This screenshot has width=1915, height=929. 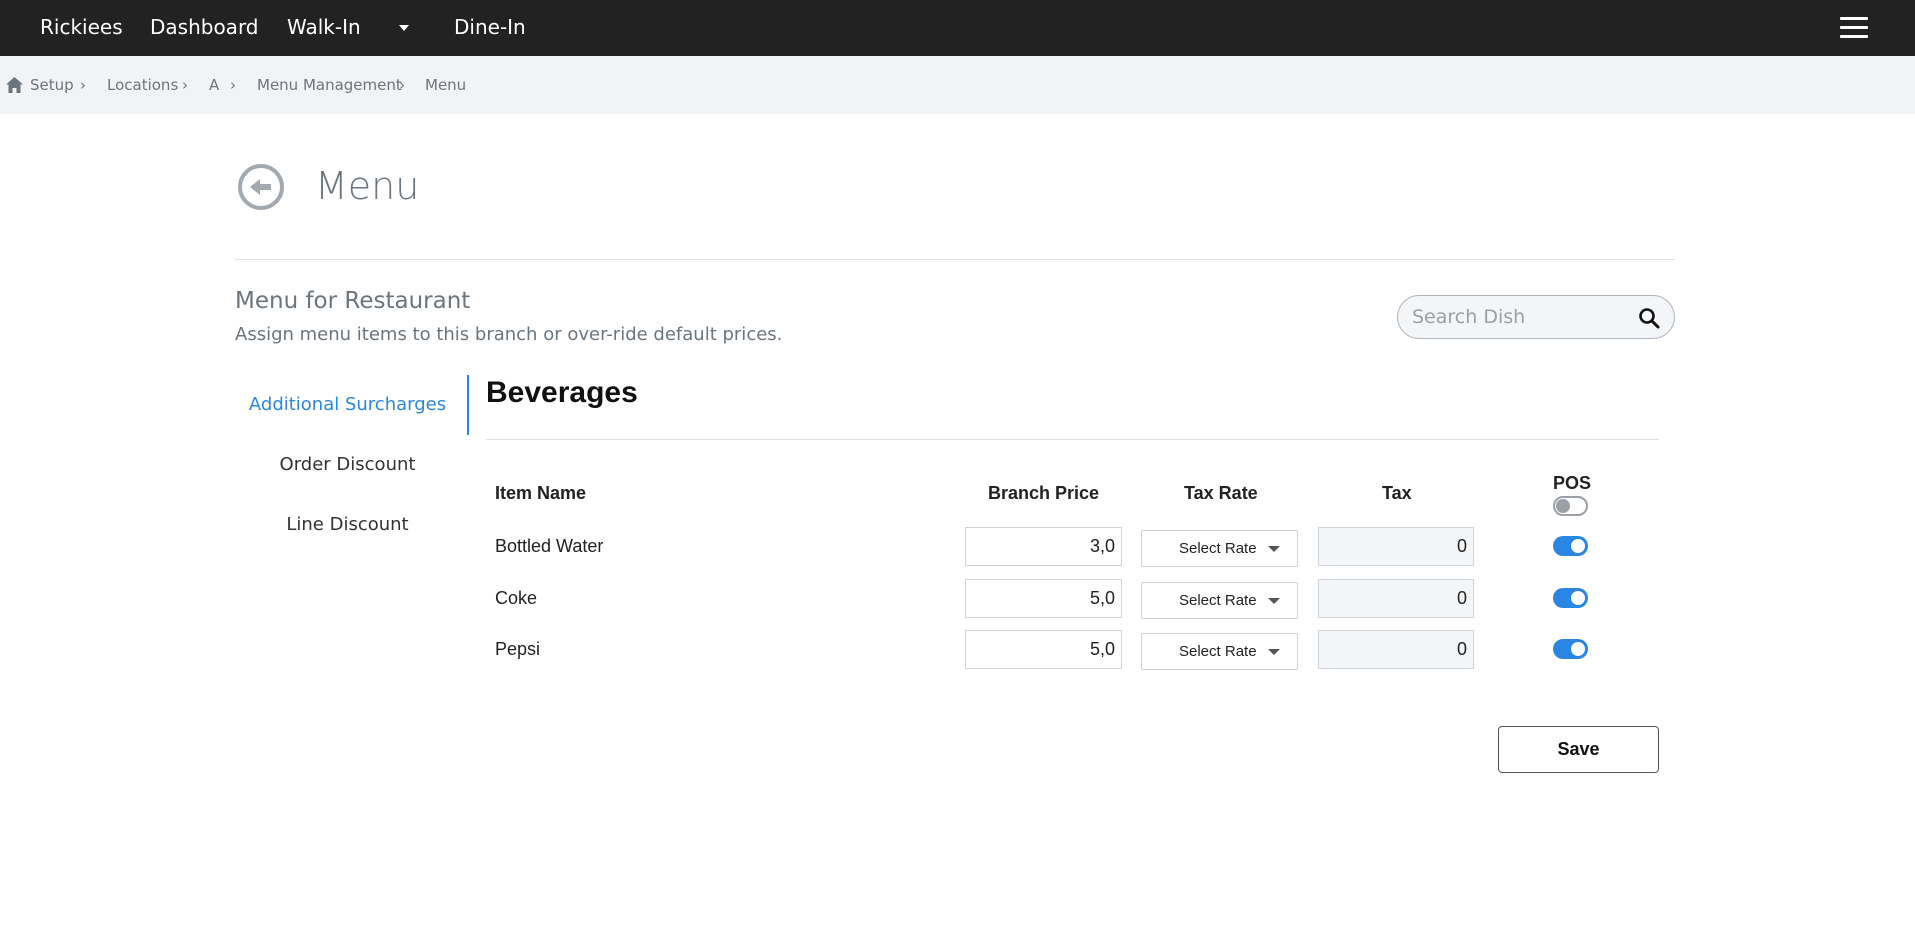 What do you see at coordinates (14, 85) in the screenshot?
I see `home-icon` at bounding box center [14, 85].